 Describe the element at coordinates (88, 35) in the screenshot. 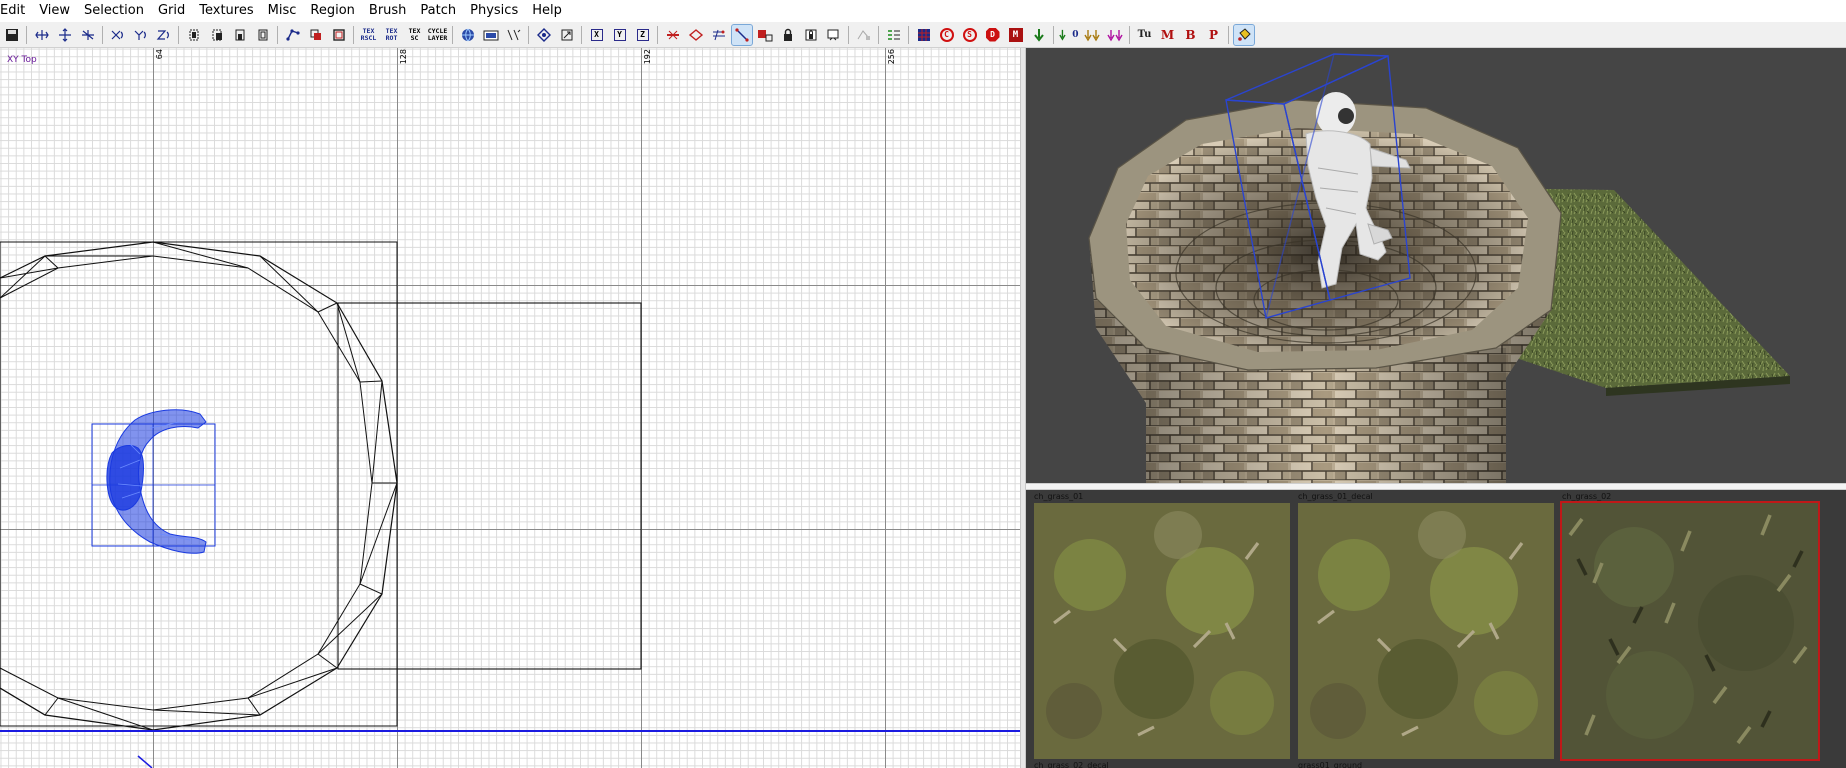

I see `flip-z-icon` at that location.